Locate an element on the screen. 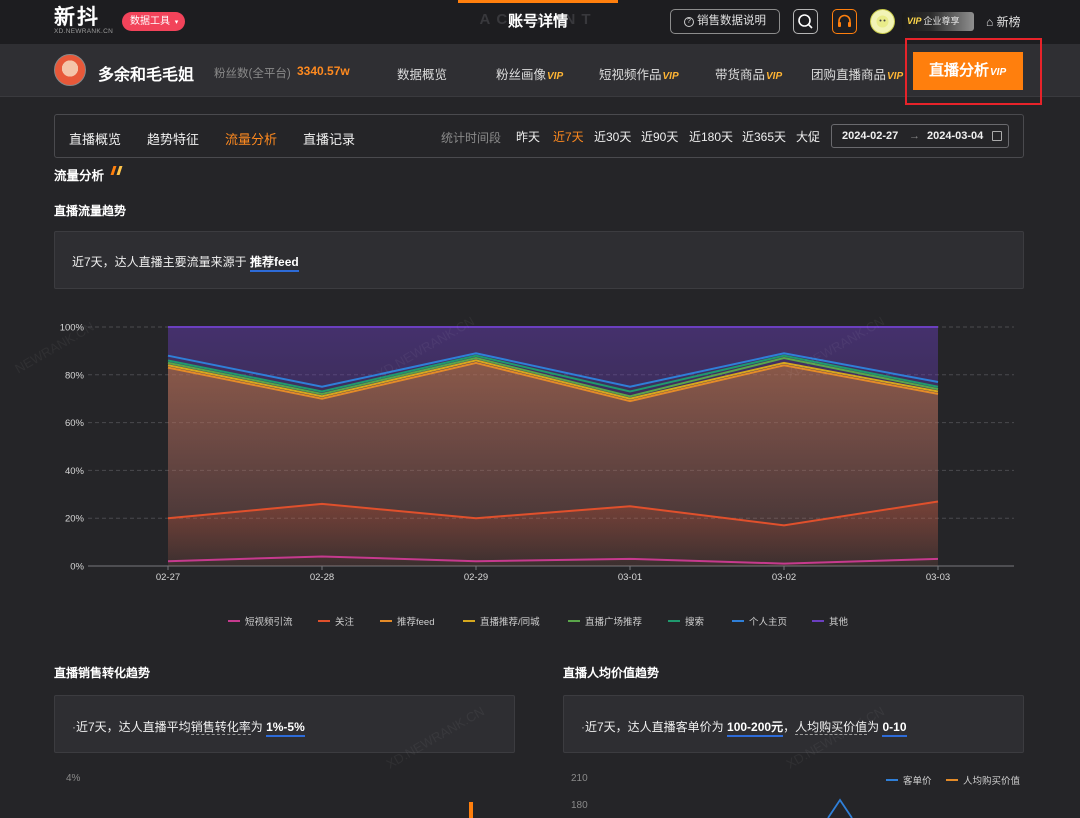 The width and height of the screenshot is (1080, 818). avg-purchase-value-term: 人均购买价值 is located at coordinates (831, 727).